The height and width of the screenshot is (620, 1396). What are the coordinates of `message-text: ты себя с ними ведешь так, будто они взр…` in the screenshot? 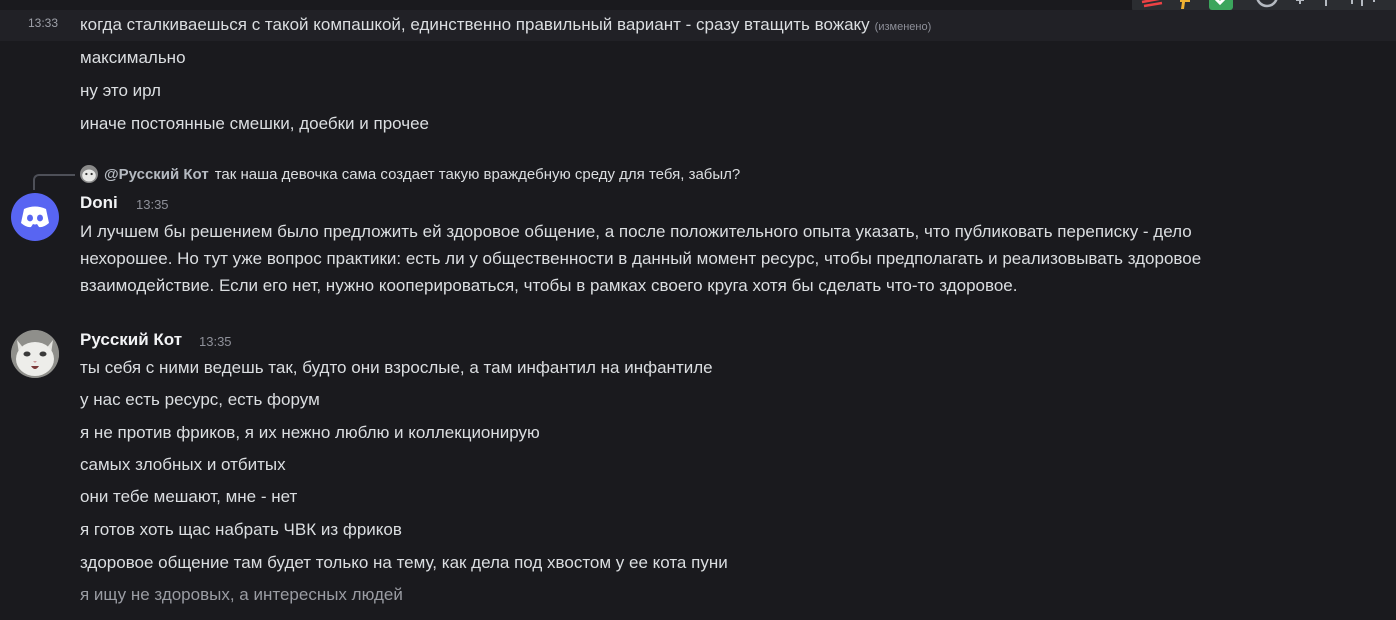 It's located at (396, 367).